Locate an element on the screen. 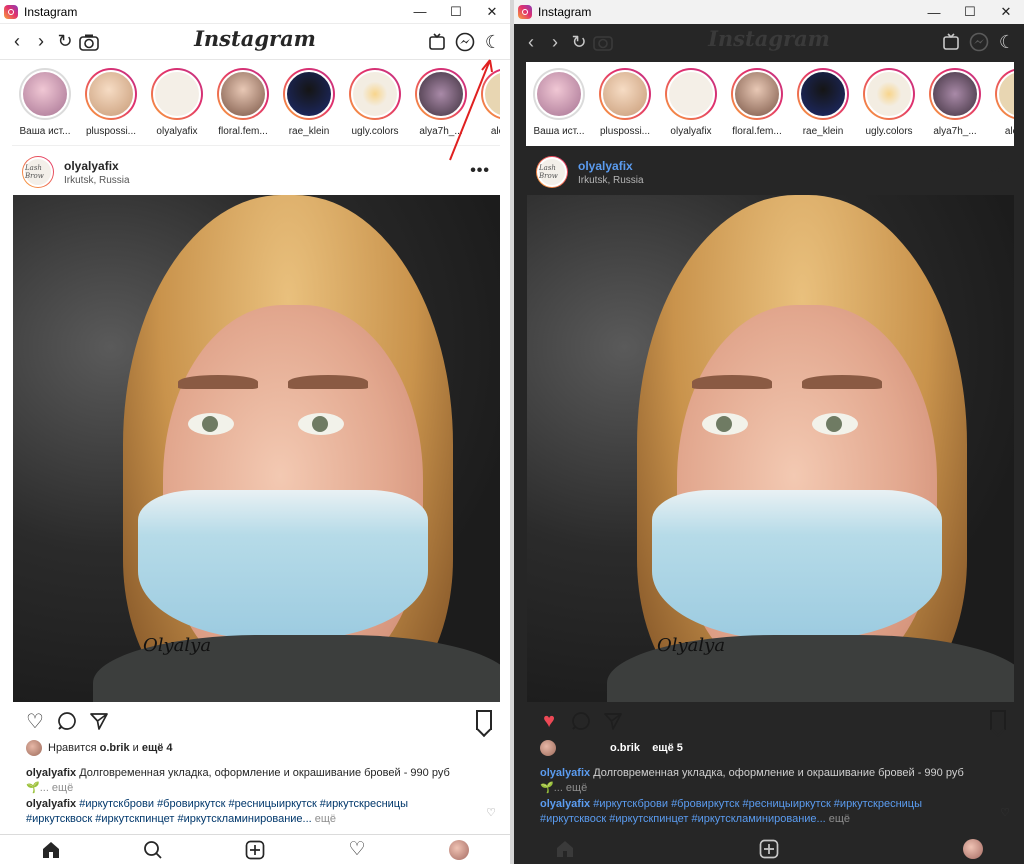 The width and height of the screenshot is (1024, 864). liker-avatar is located at coordinates (34, 748).